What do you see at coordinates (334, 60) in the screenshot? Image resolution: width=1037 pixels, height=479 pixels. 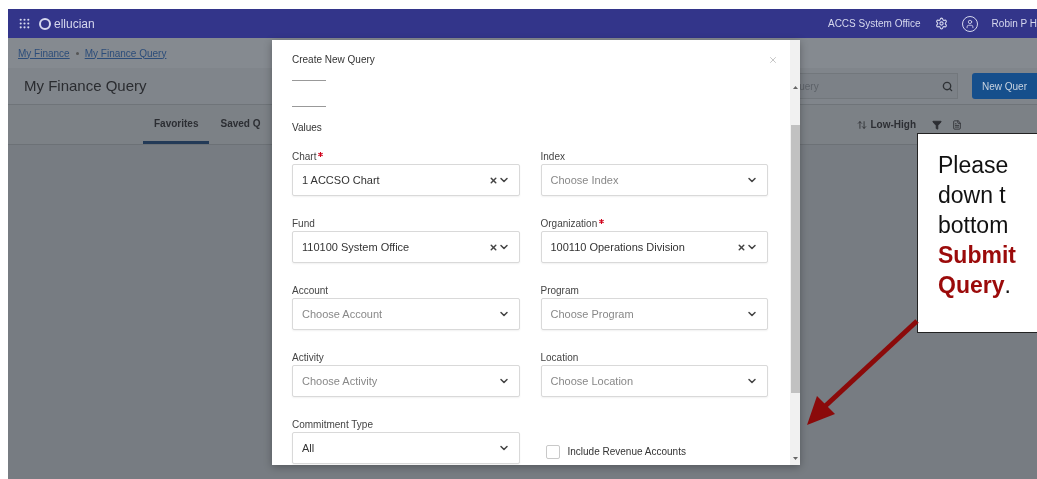 I see `modal-title: Create New Query` at bounding box center [334, 60].